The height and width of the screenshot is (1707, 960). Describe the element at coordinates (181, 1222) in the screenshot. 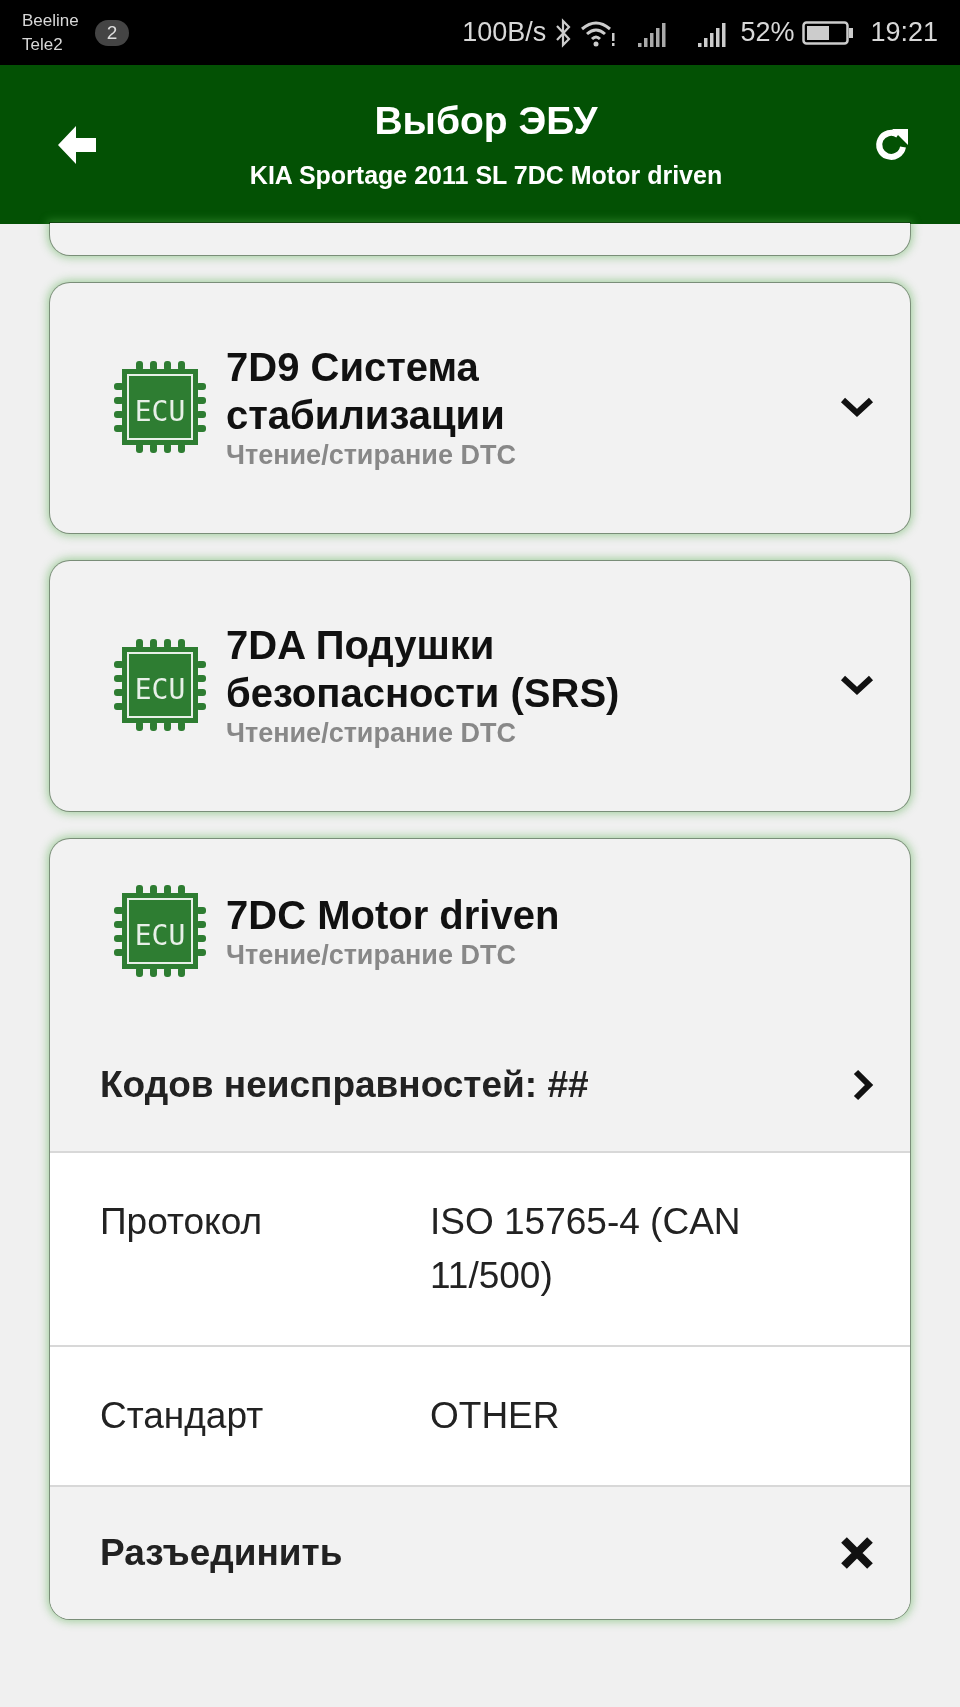

I see `info-label: Протокол` at that location.